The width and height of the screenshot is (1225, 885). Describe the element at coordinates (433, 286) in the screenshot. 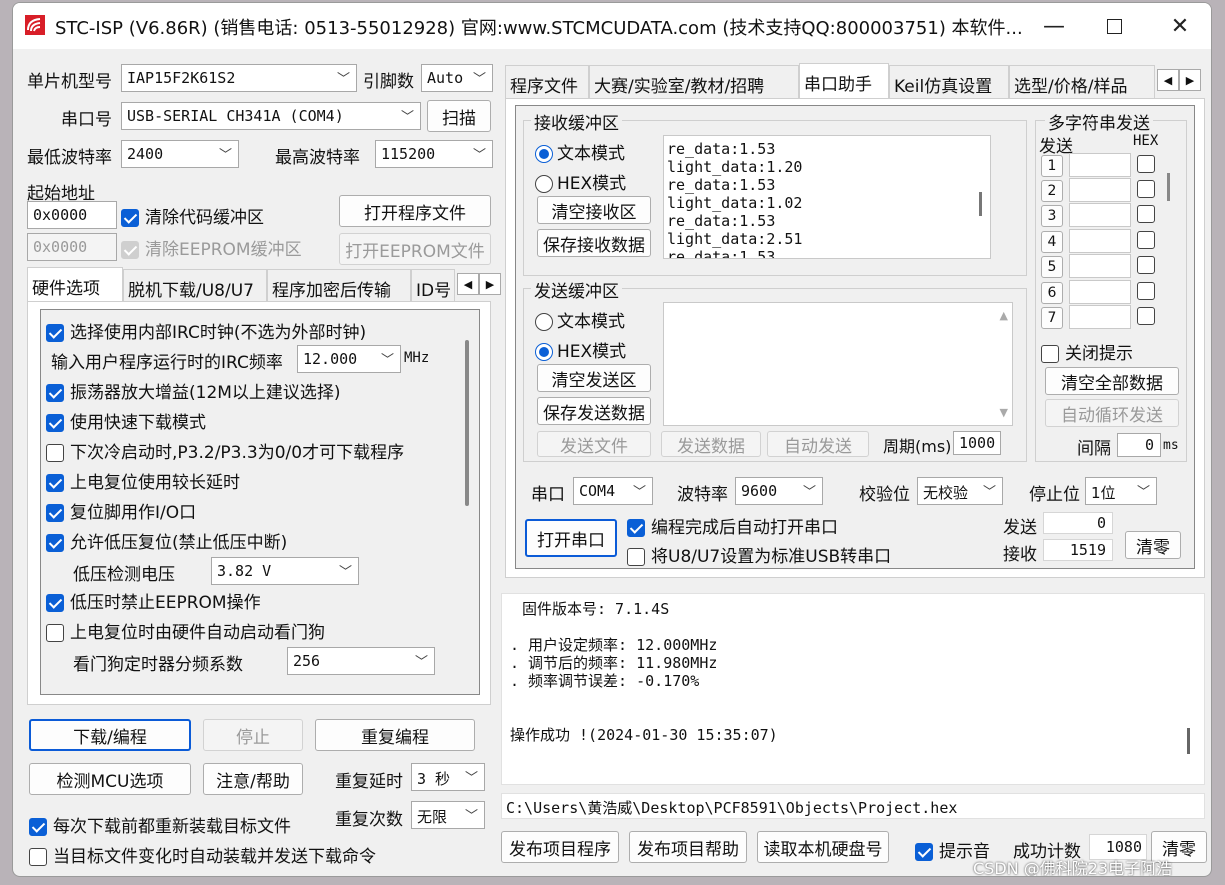

I see `tab-id: ID号` at that location.